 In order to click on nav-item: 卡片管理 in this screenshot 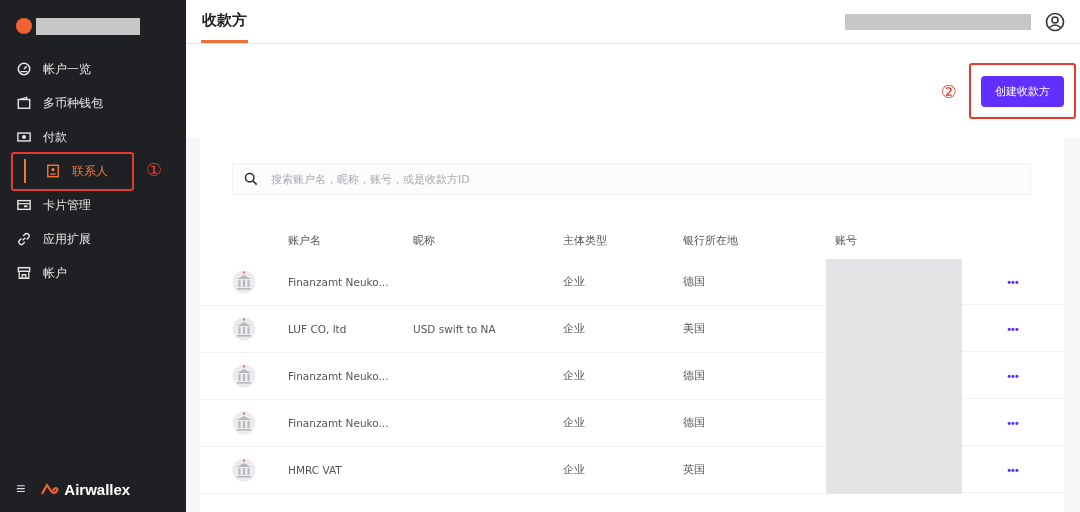, I will do `click(93, 205)`.